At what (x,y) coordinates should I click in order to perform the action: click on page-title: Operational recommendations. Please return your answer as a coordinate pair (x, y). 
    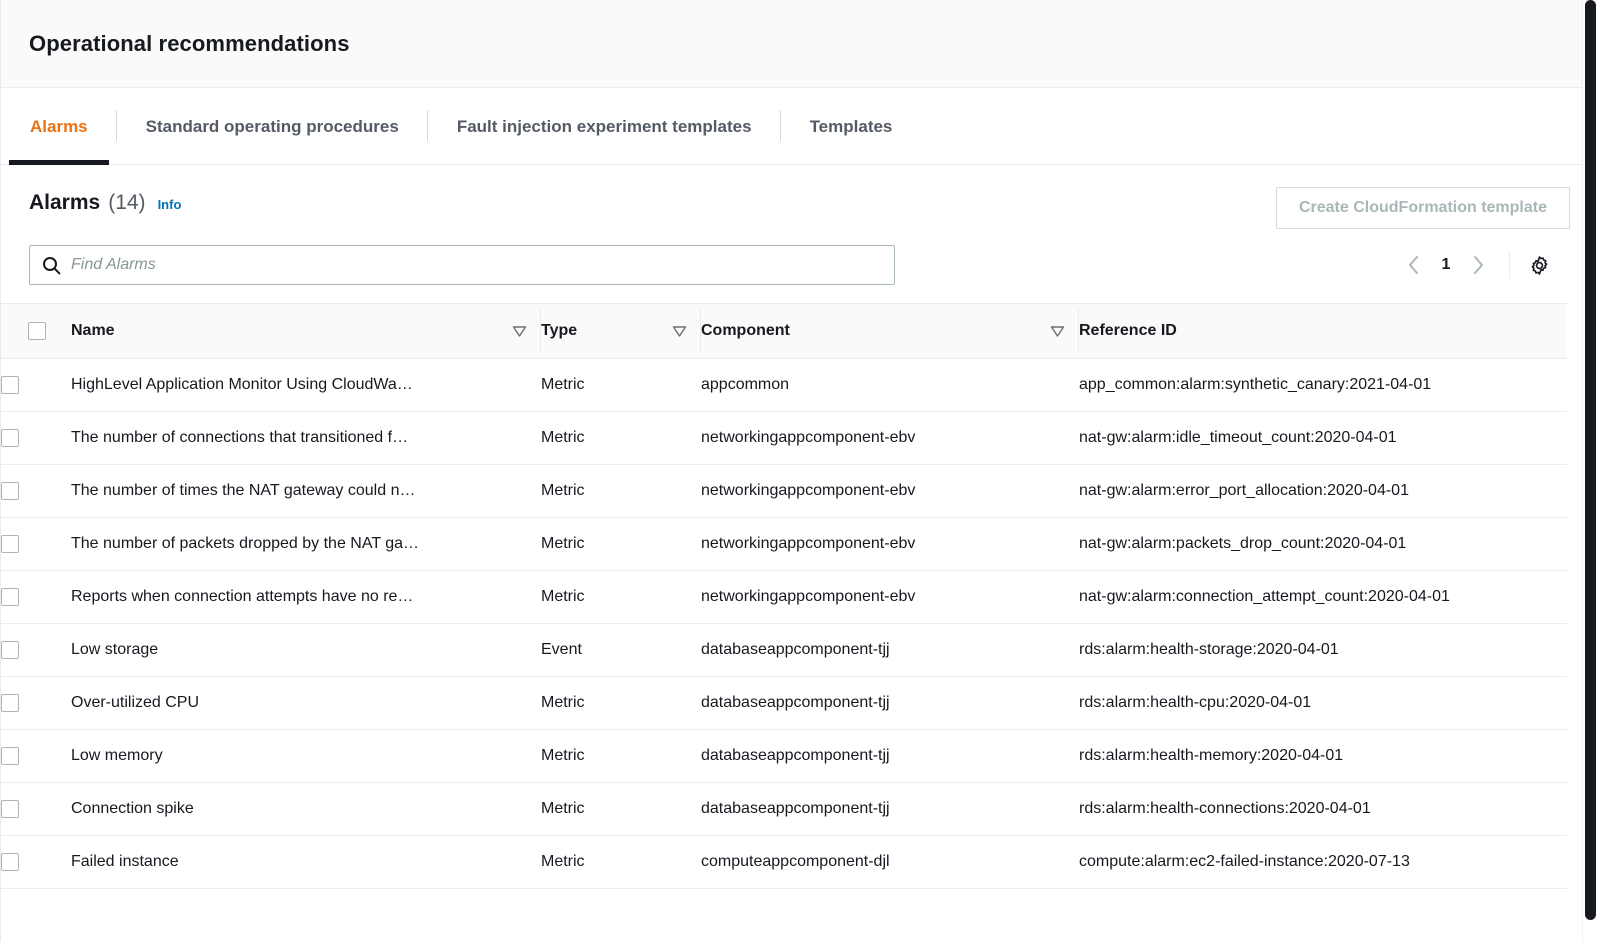
    Looking at the image, I should click on (189, 43).